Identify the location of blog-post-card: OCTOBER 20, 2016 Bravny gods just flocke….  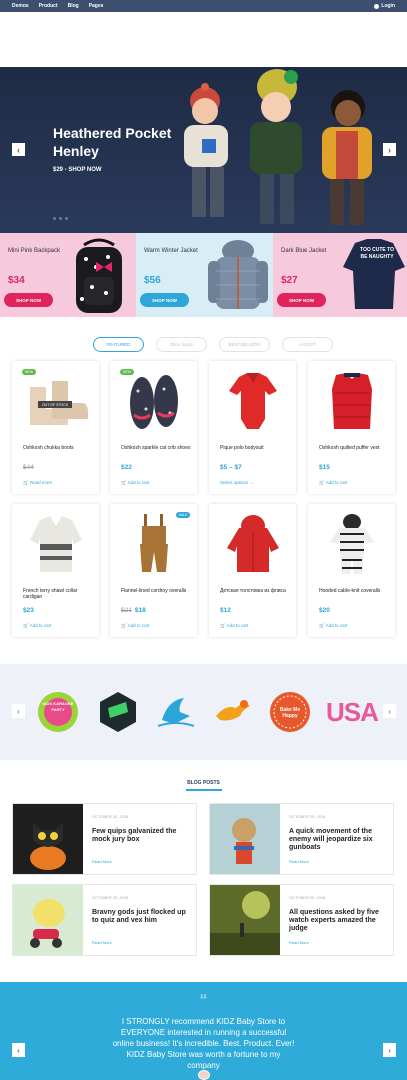
(104, 920).